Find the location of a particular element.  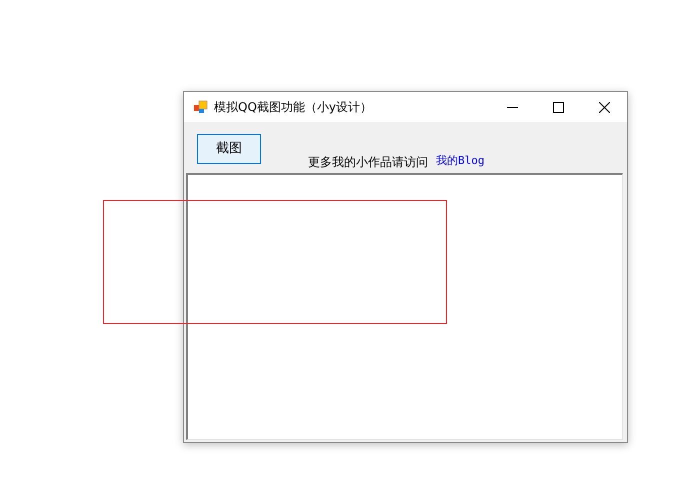

selection-rectangle is located at coordinates (275, 262).